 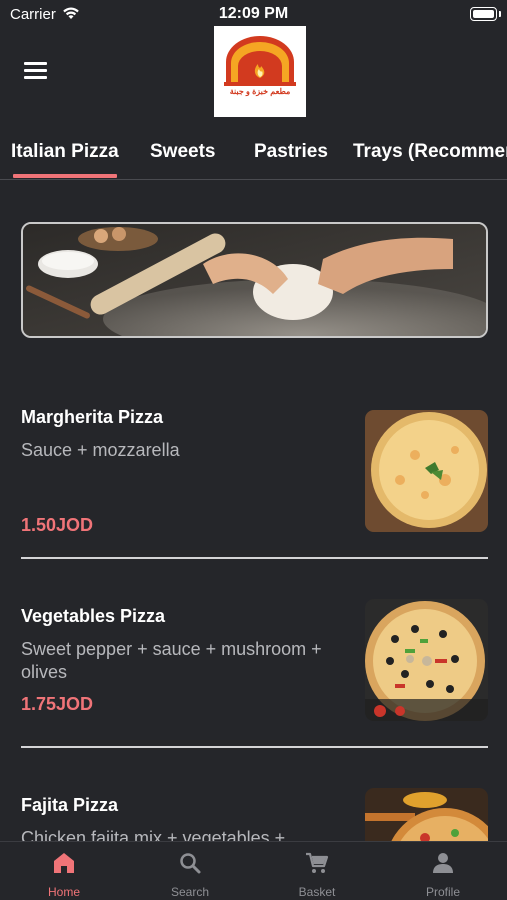 I want to click on logo-text: مطعم خبزة و جبنة, so click(x=260, y=91).